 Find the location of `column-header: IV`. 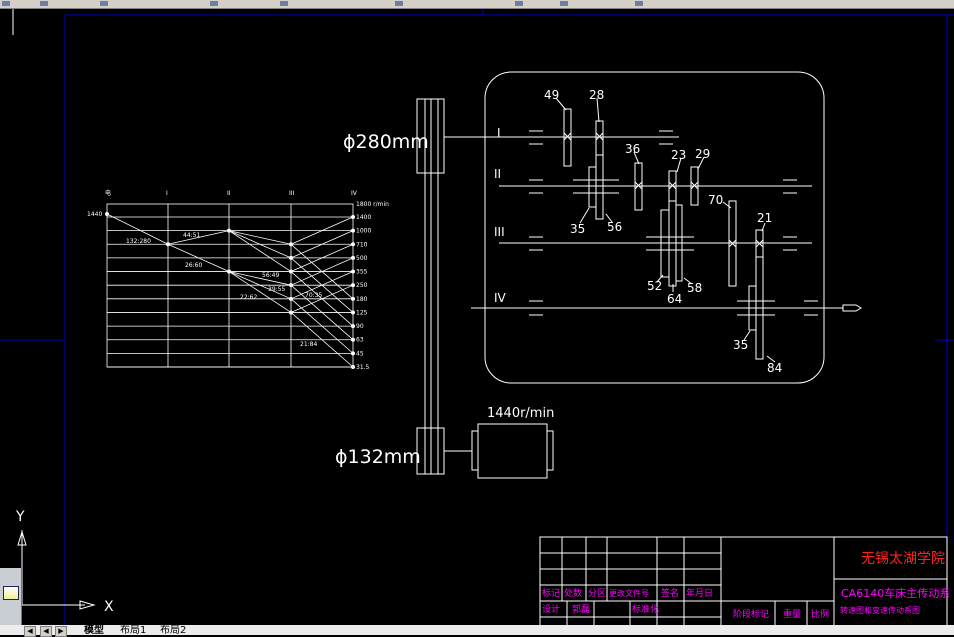

column-header: IV is located at coordinates (354, 193).